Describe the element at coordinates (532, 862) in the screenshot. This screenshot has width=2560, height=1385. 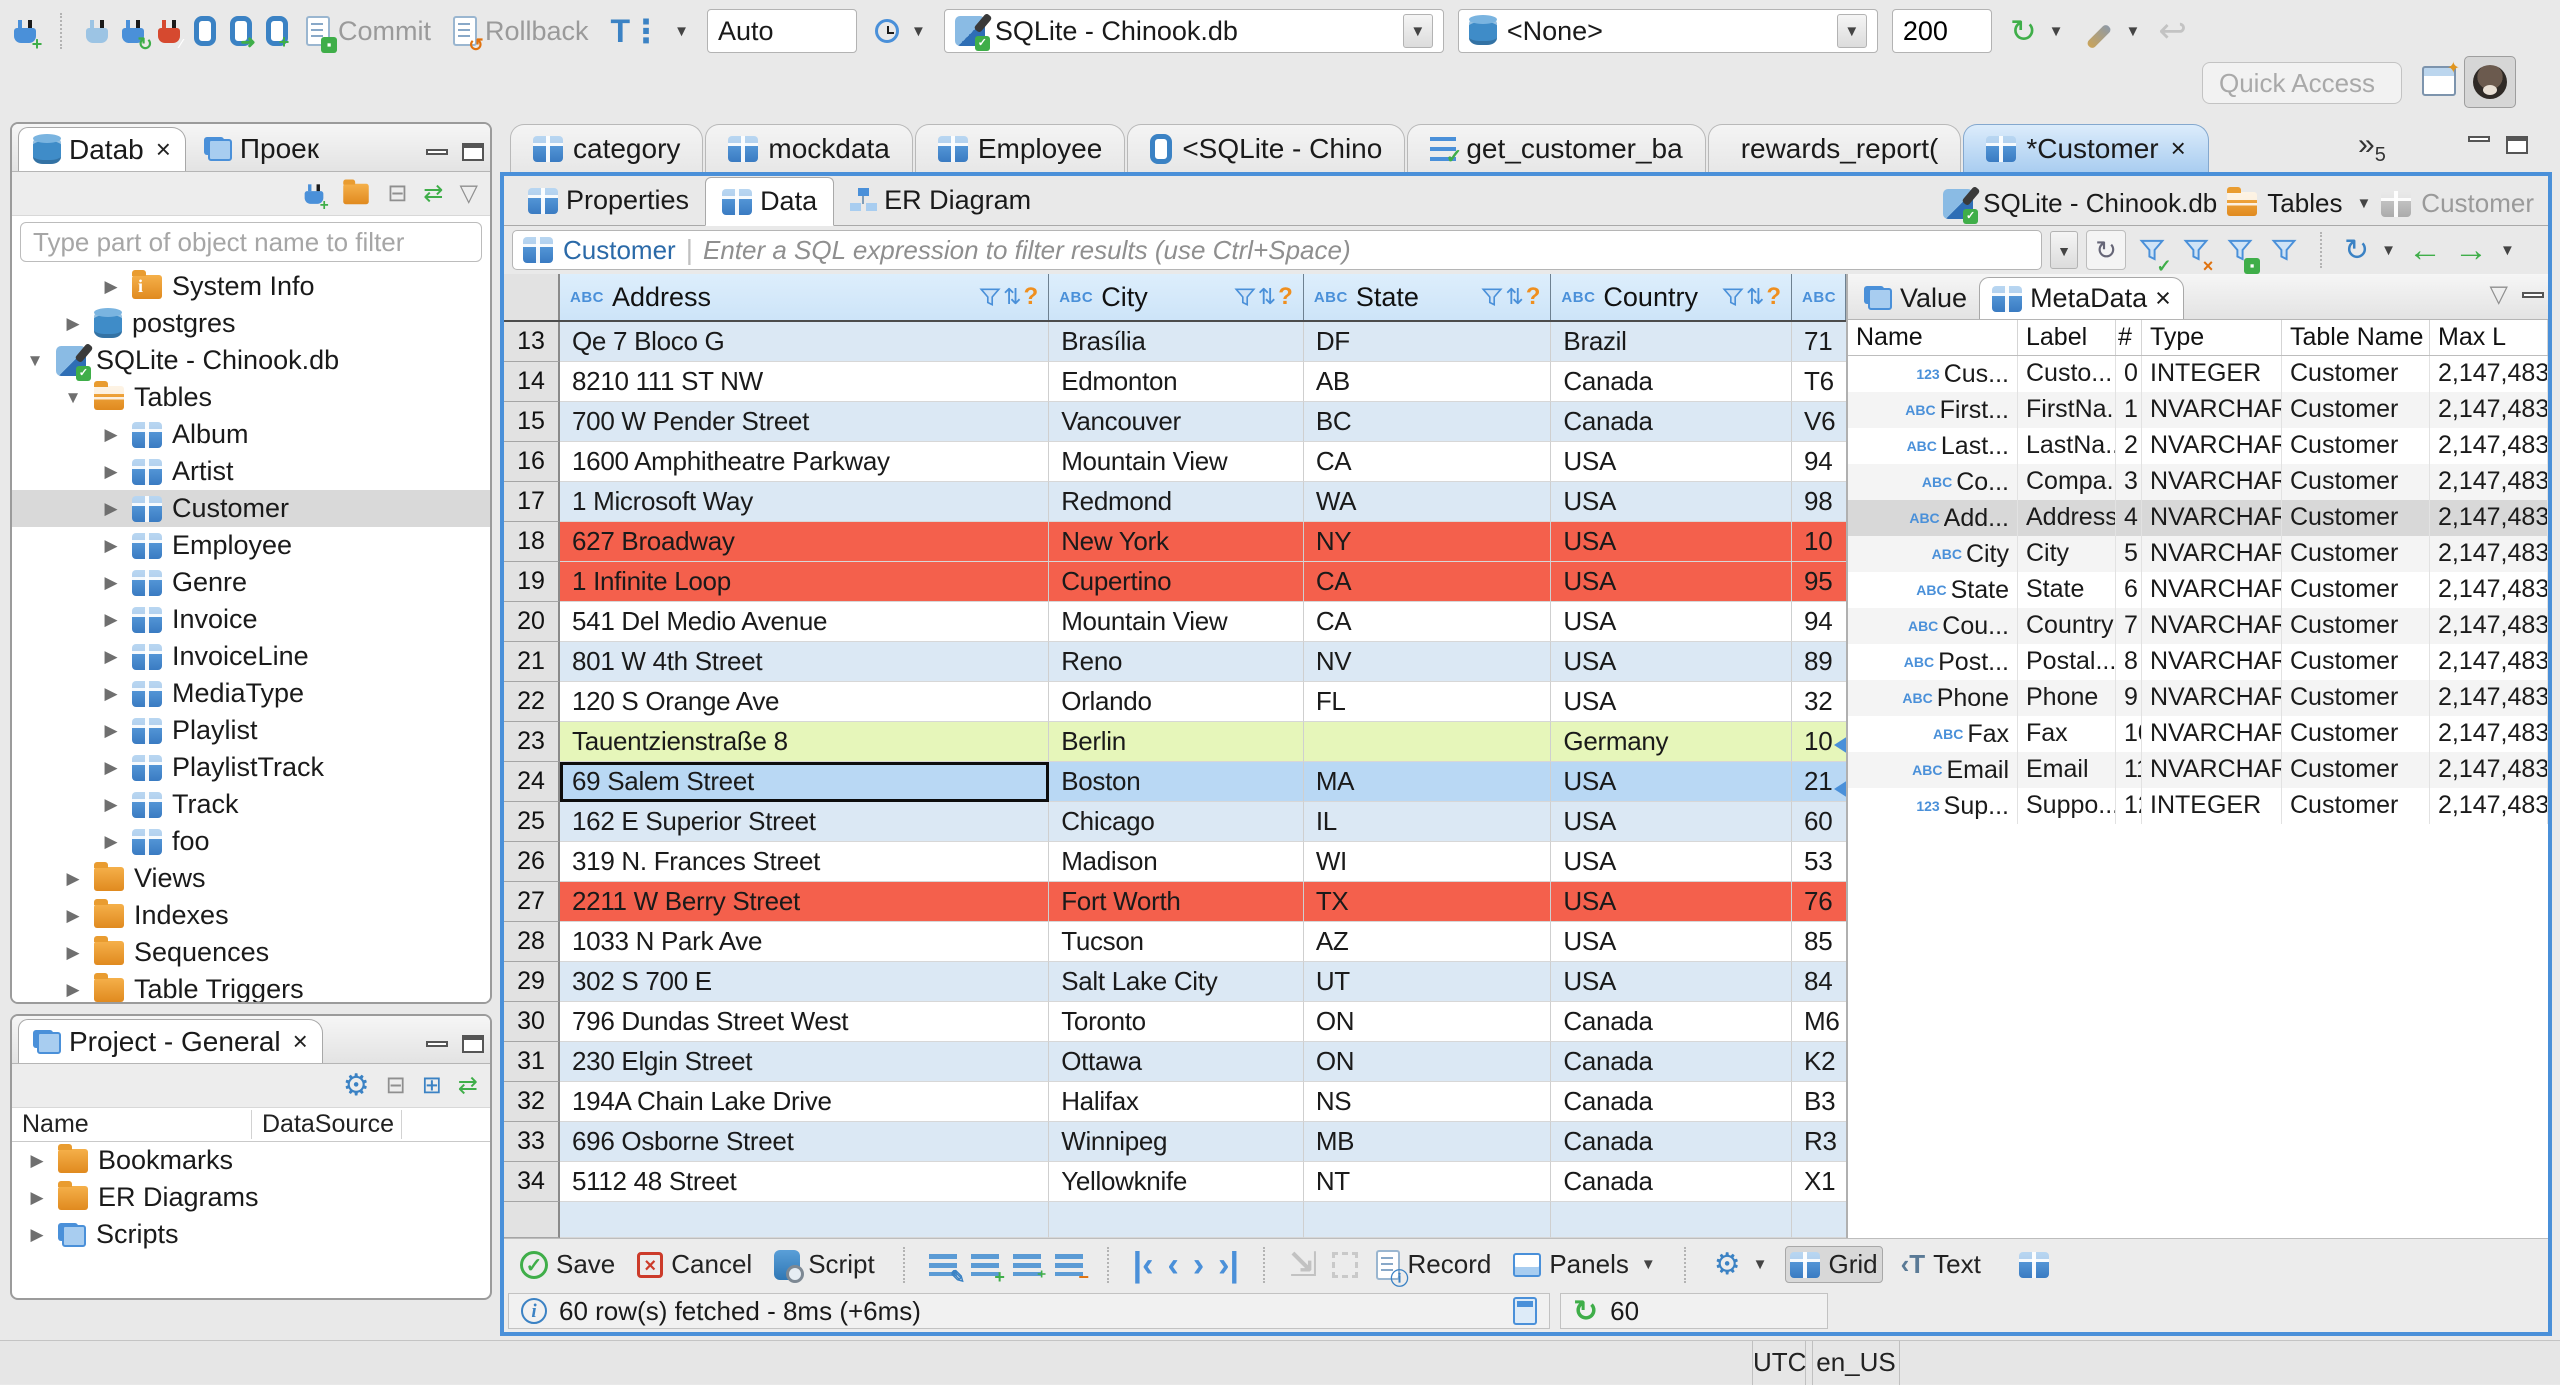
I see `row-number: 26` at that location.